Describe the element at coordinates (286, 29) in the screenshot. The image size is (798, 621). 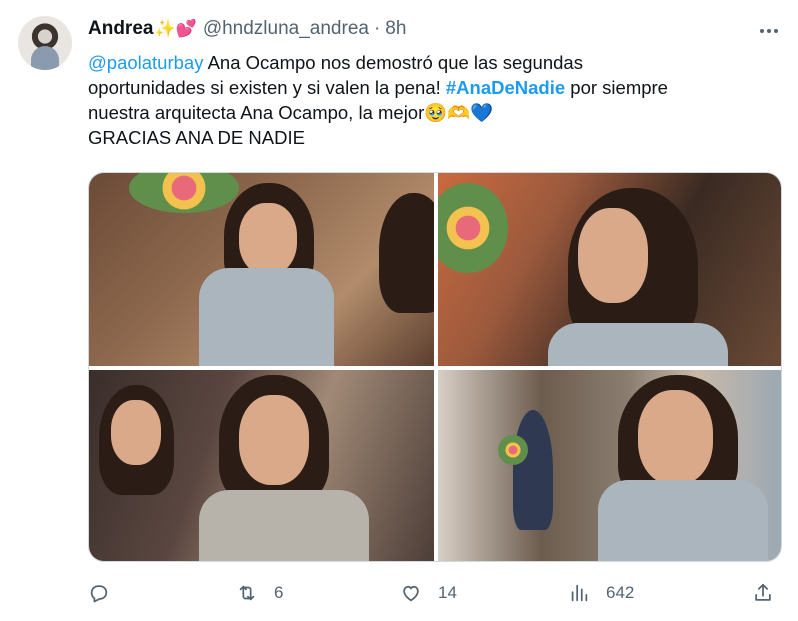
I see `user-handle: @hndzluna_andrea` at that location.